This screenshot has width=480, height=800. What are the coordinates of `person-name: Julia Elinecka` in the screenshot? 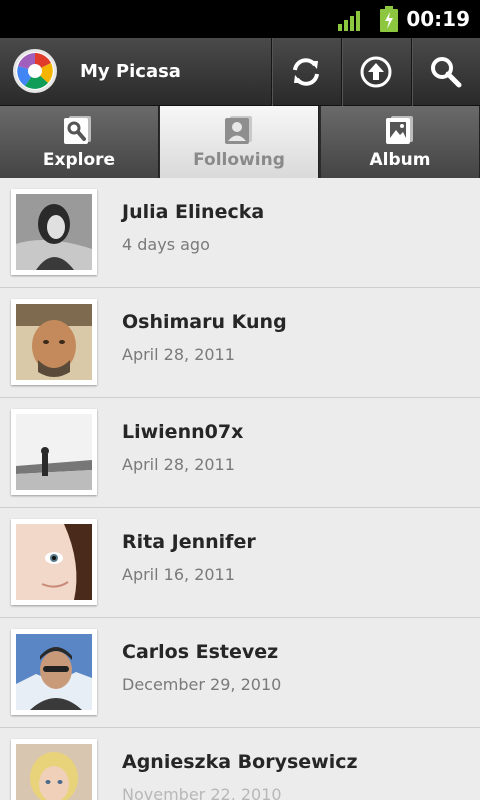 It's located at (193, 212).